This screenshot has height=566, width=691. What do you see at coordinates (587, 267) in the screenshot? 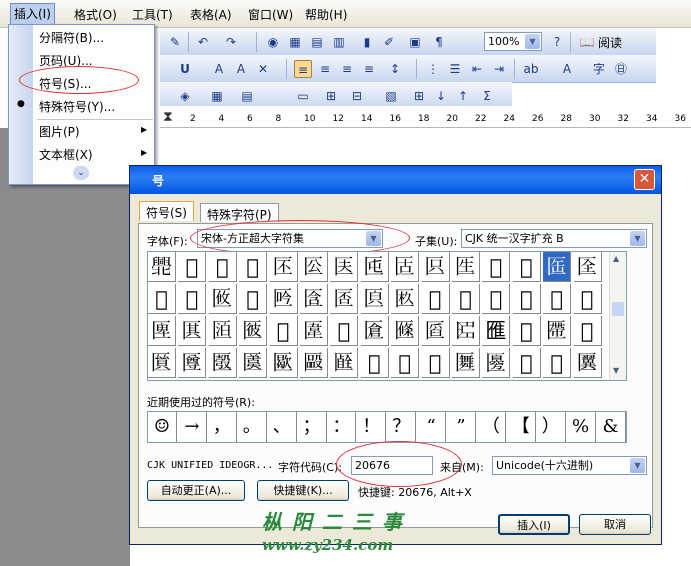
I see `symbol-cell: 𠤹` at bounding box center [587, 267].